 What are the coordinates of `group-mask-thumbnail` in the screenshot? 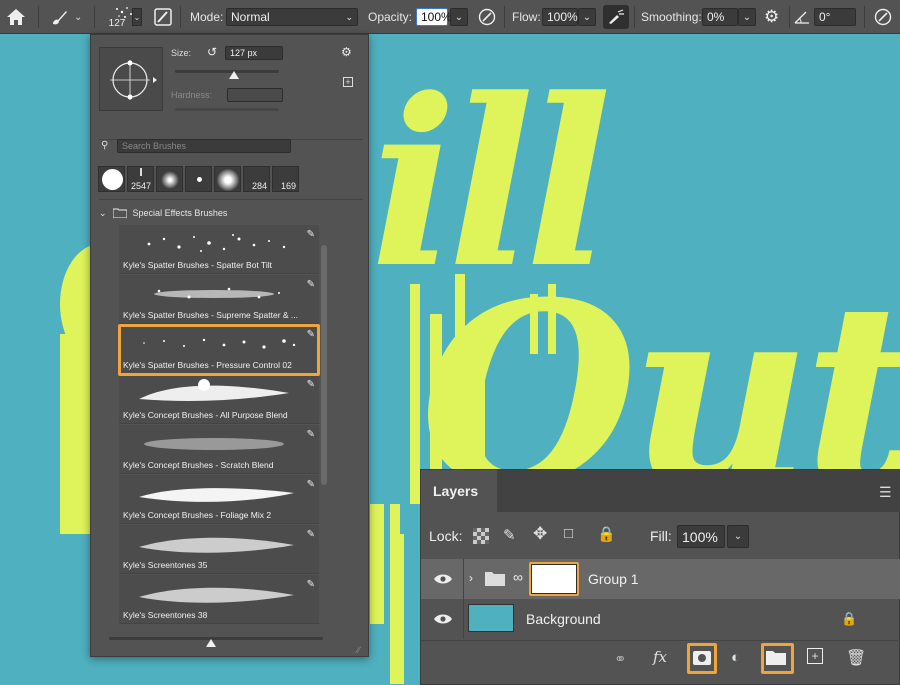 It's located at (554, 579).